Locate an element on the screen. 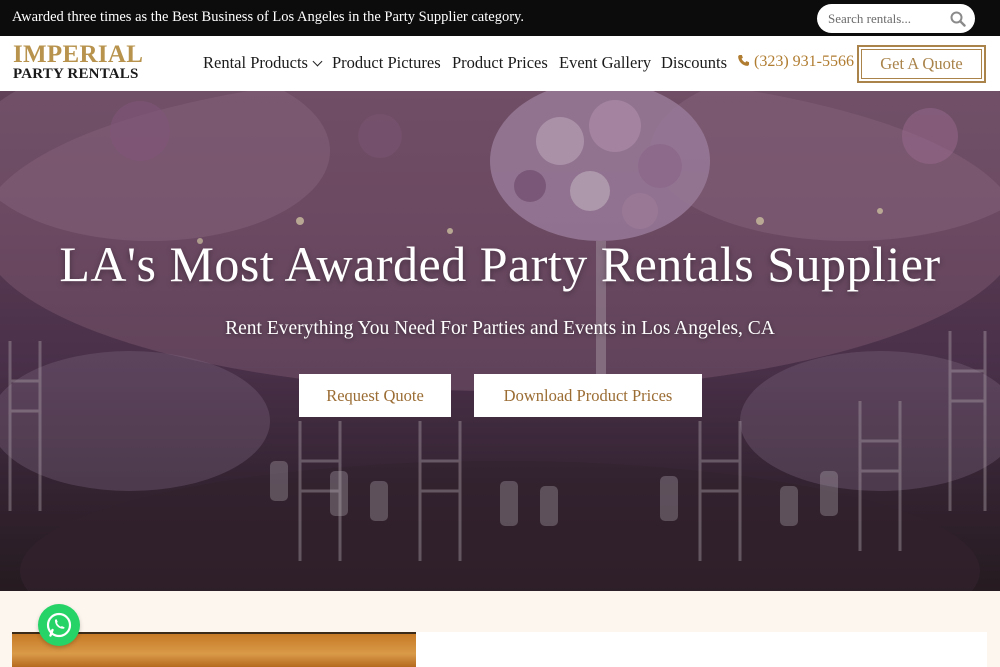  nav-product-prices: Product Prices is located at coordinates (500, 63).